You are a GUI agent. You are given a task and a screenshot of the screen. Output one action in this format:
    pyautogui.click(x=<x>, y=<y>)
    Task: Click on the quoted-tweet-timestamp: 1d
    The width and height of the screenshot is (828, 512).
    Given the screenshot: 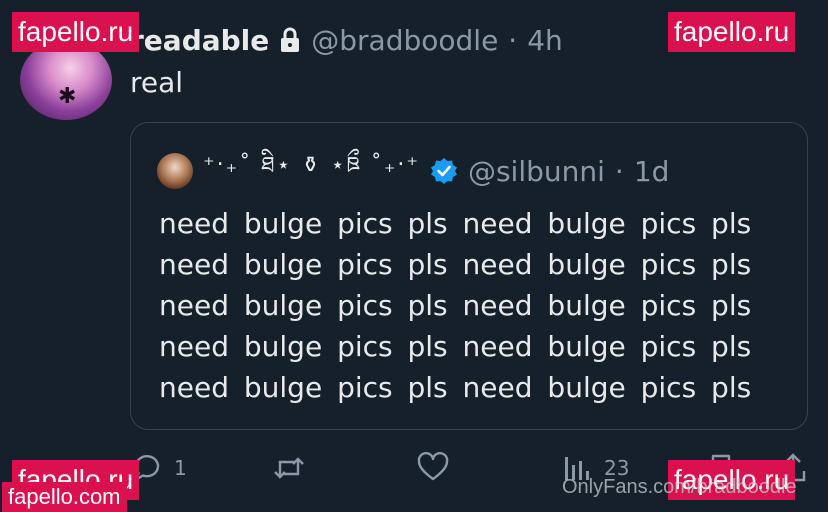 What is the action you would take?
    pyautogui.click(x=651, y=171)
    